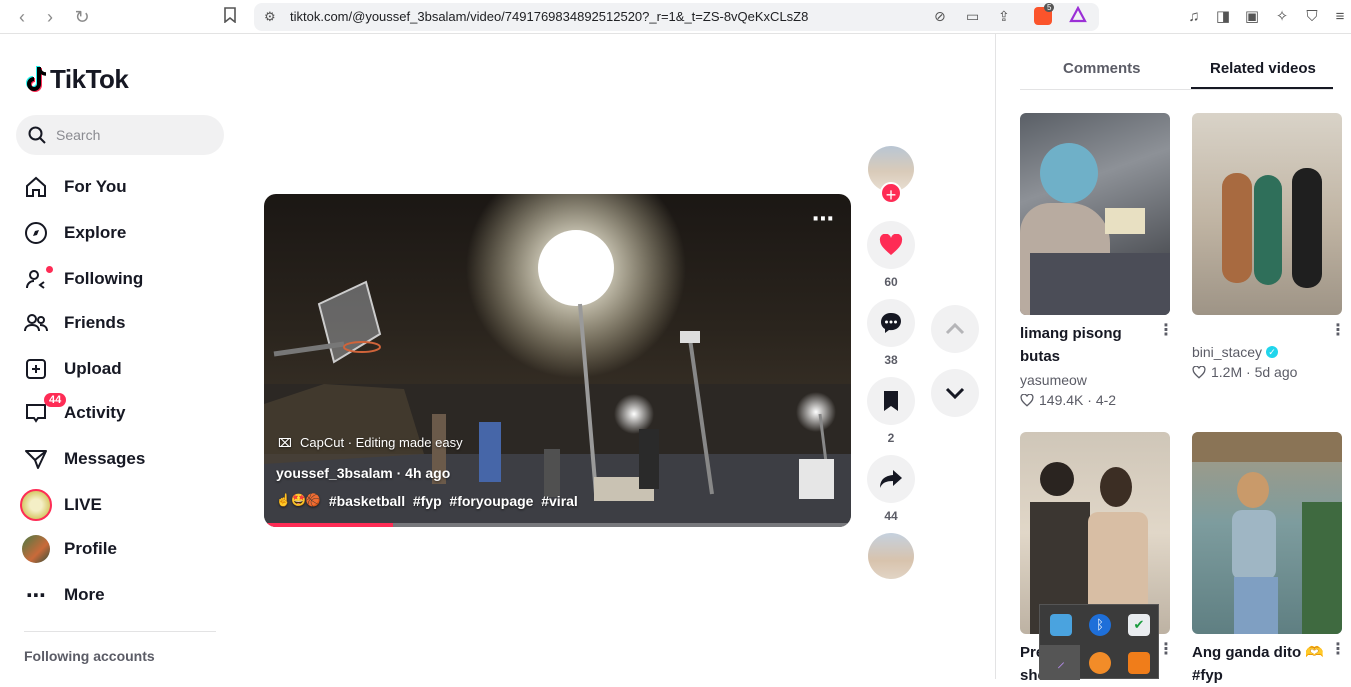 The height and width of the screenshot is (687, 1351). Describe the element at coordinates (891, 245) in the screenshot. I see `like-button` at that location.